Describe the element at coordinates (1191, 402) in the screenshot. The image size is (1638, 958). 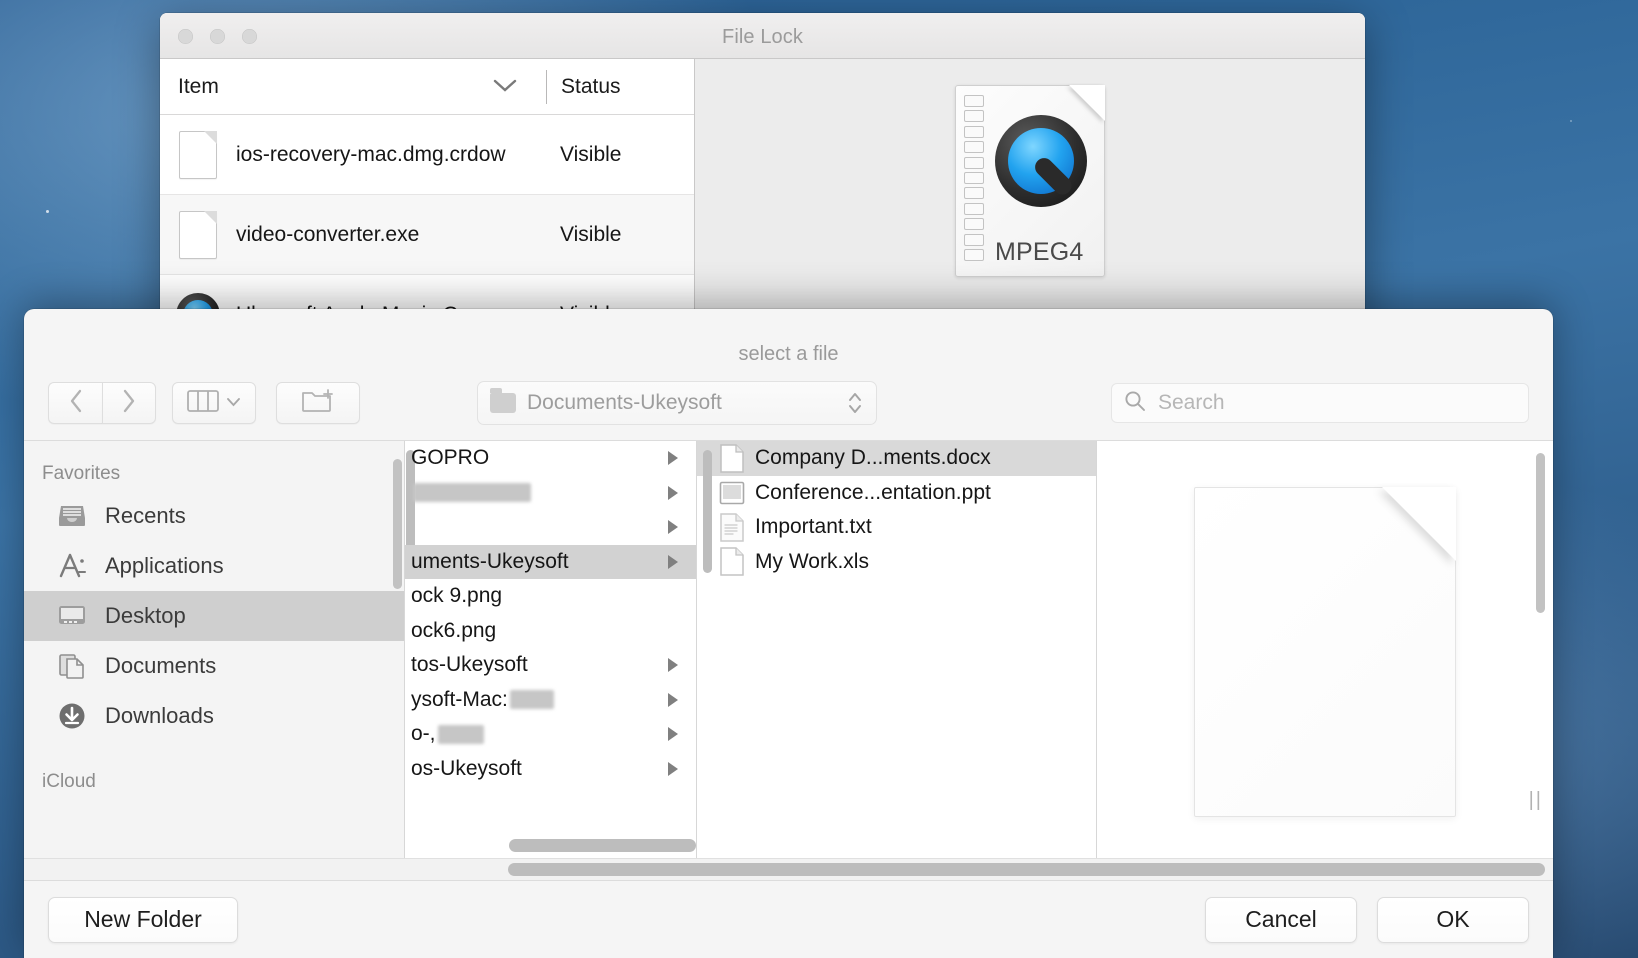
I see `search-placeholder: Search` at that location.